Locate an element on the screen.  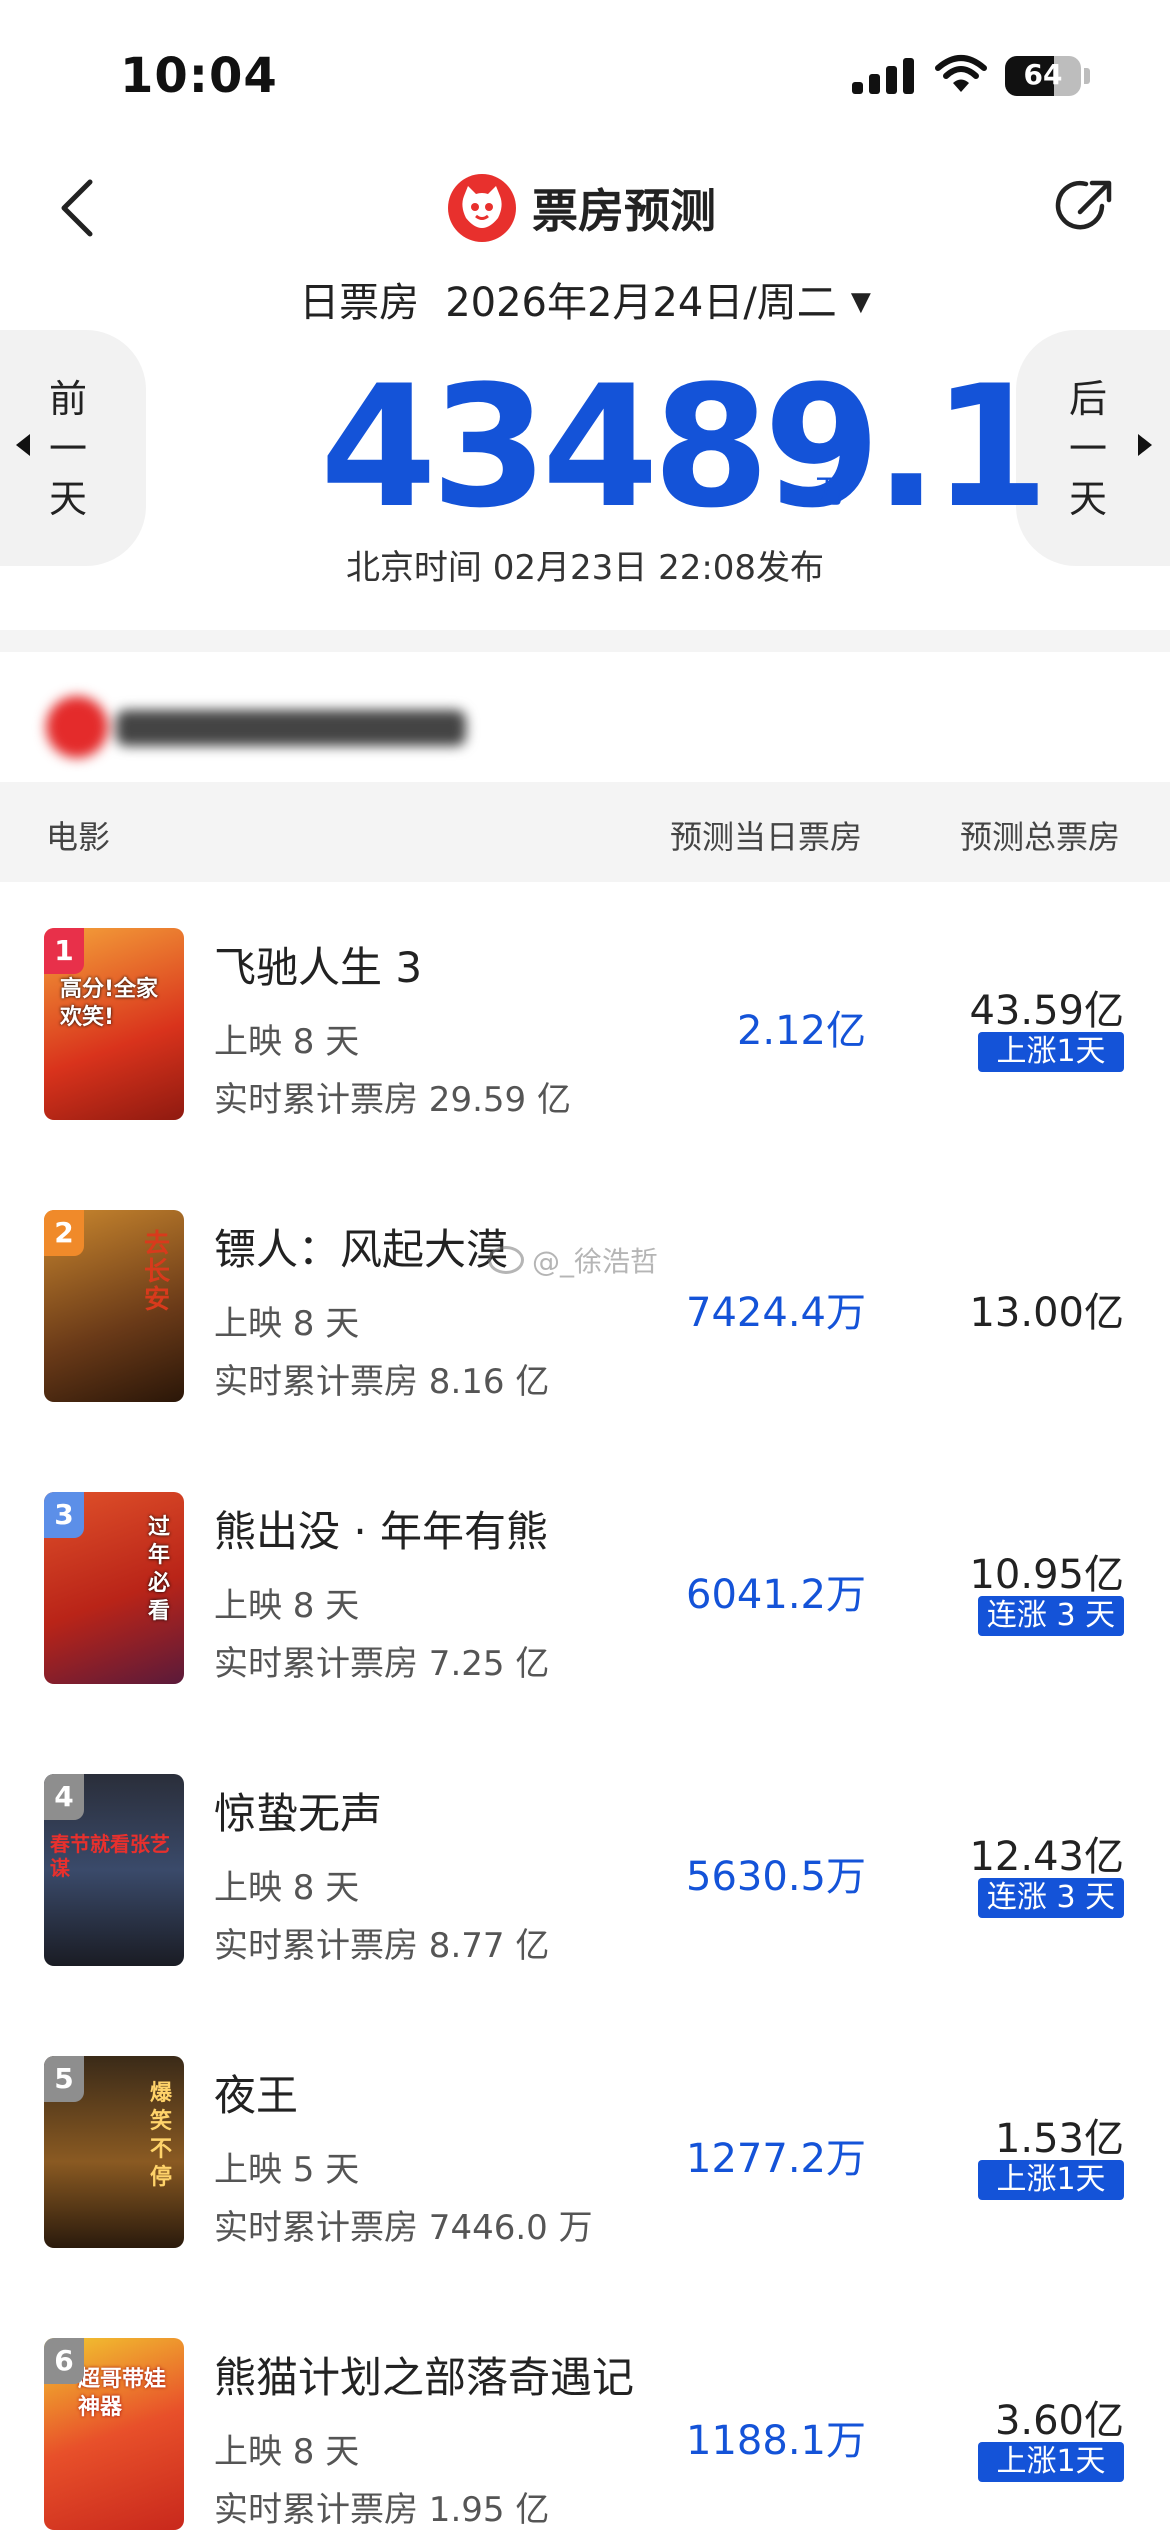
prev-label-char: 一 is located at coordinates (67, 449).